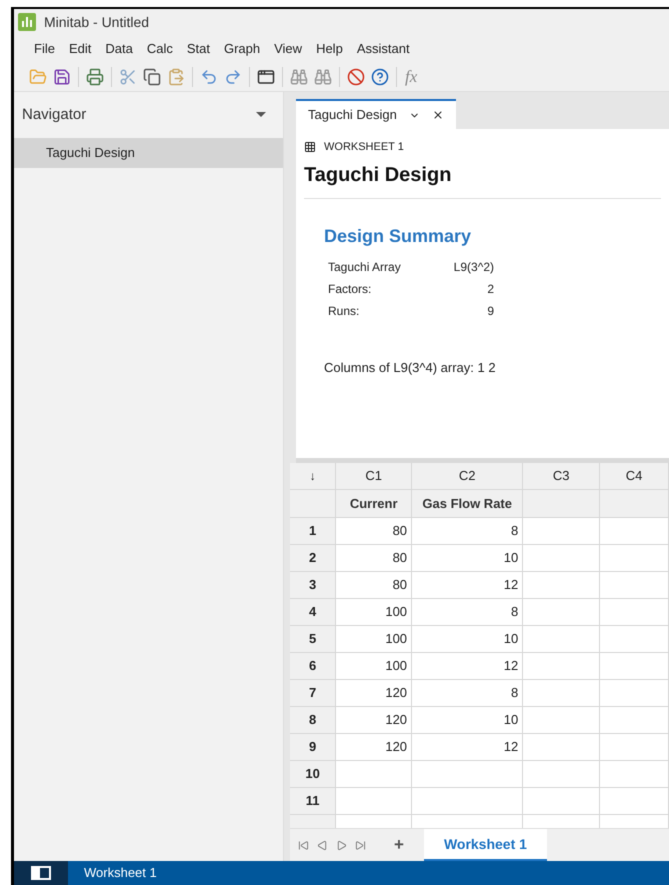 This screenshot has width=669, height=885. Describe the element at coordinates (261, 115) in the screenshot. I see `dropdown-caret-icon` at that location.